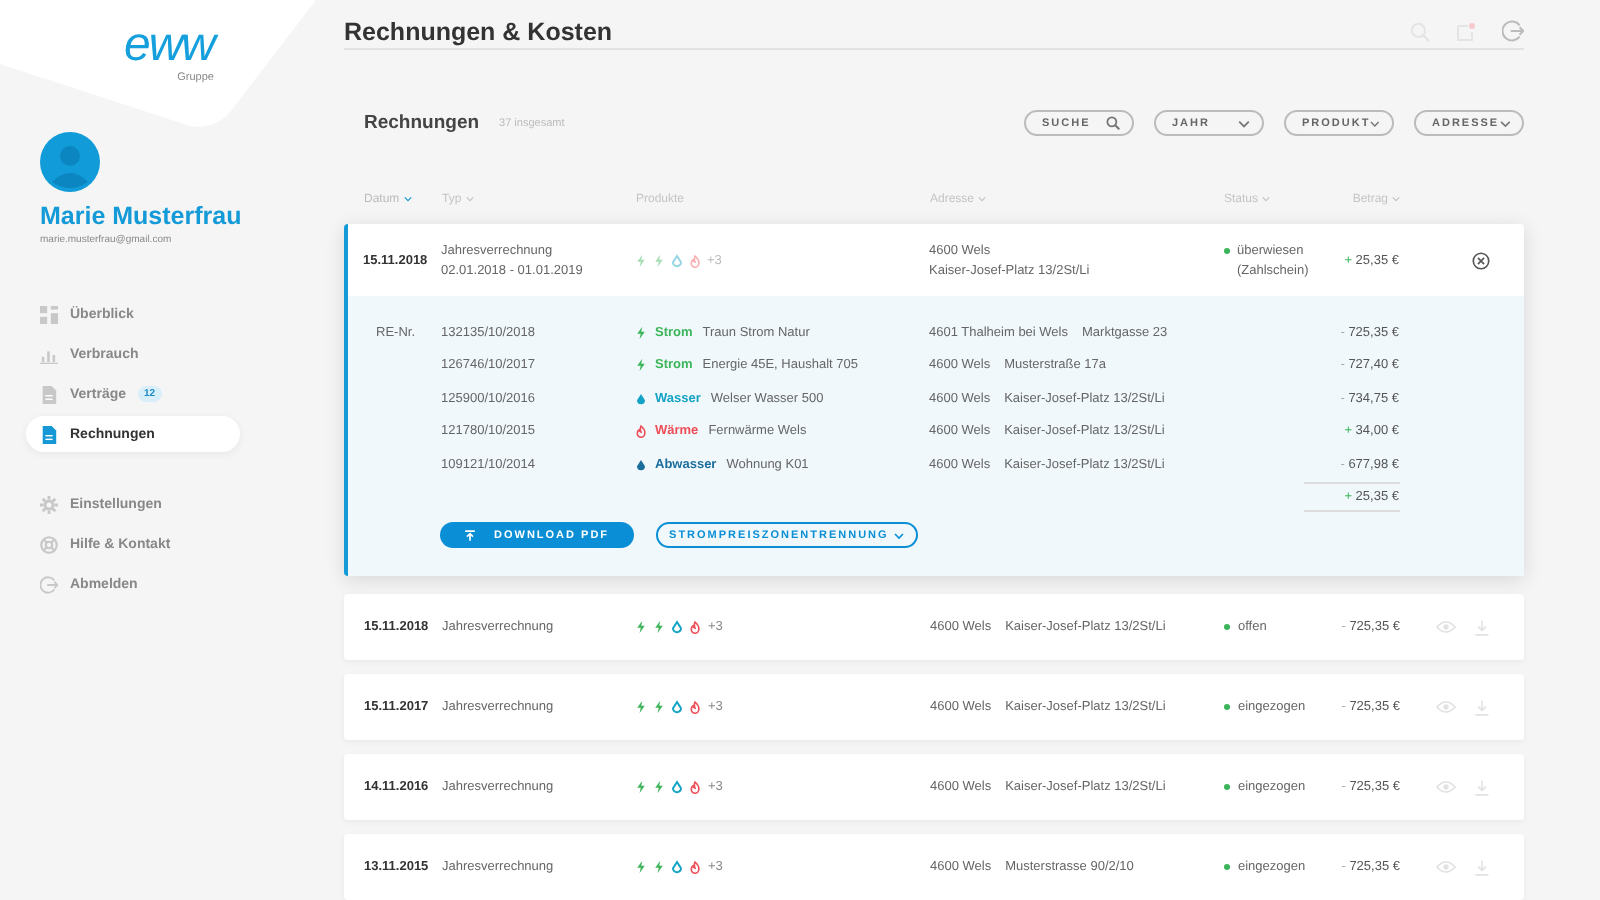 The height and width of the screenshot is (900, 1600). What do you see at coordinates (1481, 260) in the screenshot?
I see `close-icon` at bounding box center [1481, 260].